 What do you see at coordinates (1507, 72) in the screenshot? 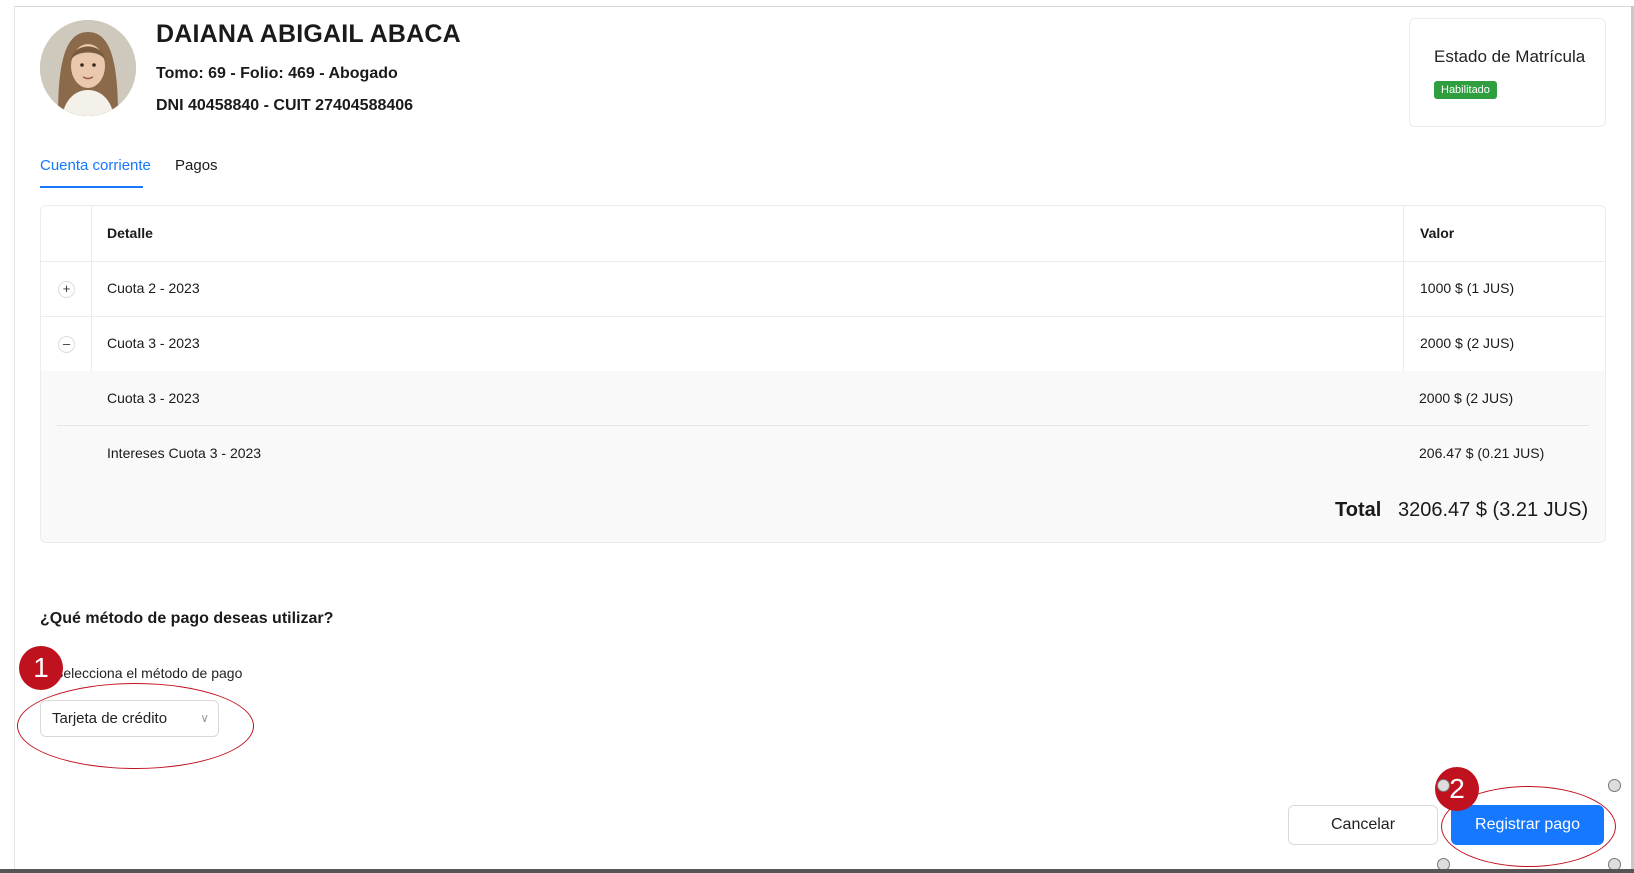
I see `status-card: Estado de Matrícula Habilitado` at bounding box center [1507, 72].